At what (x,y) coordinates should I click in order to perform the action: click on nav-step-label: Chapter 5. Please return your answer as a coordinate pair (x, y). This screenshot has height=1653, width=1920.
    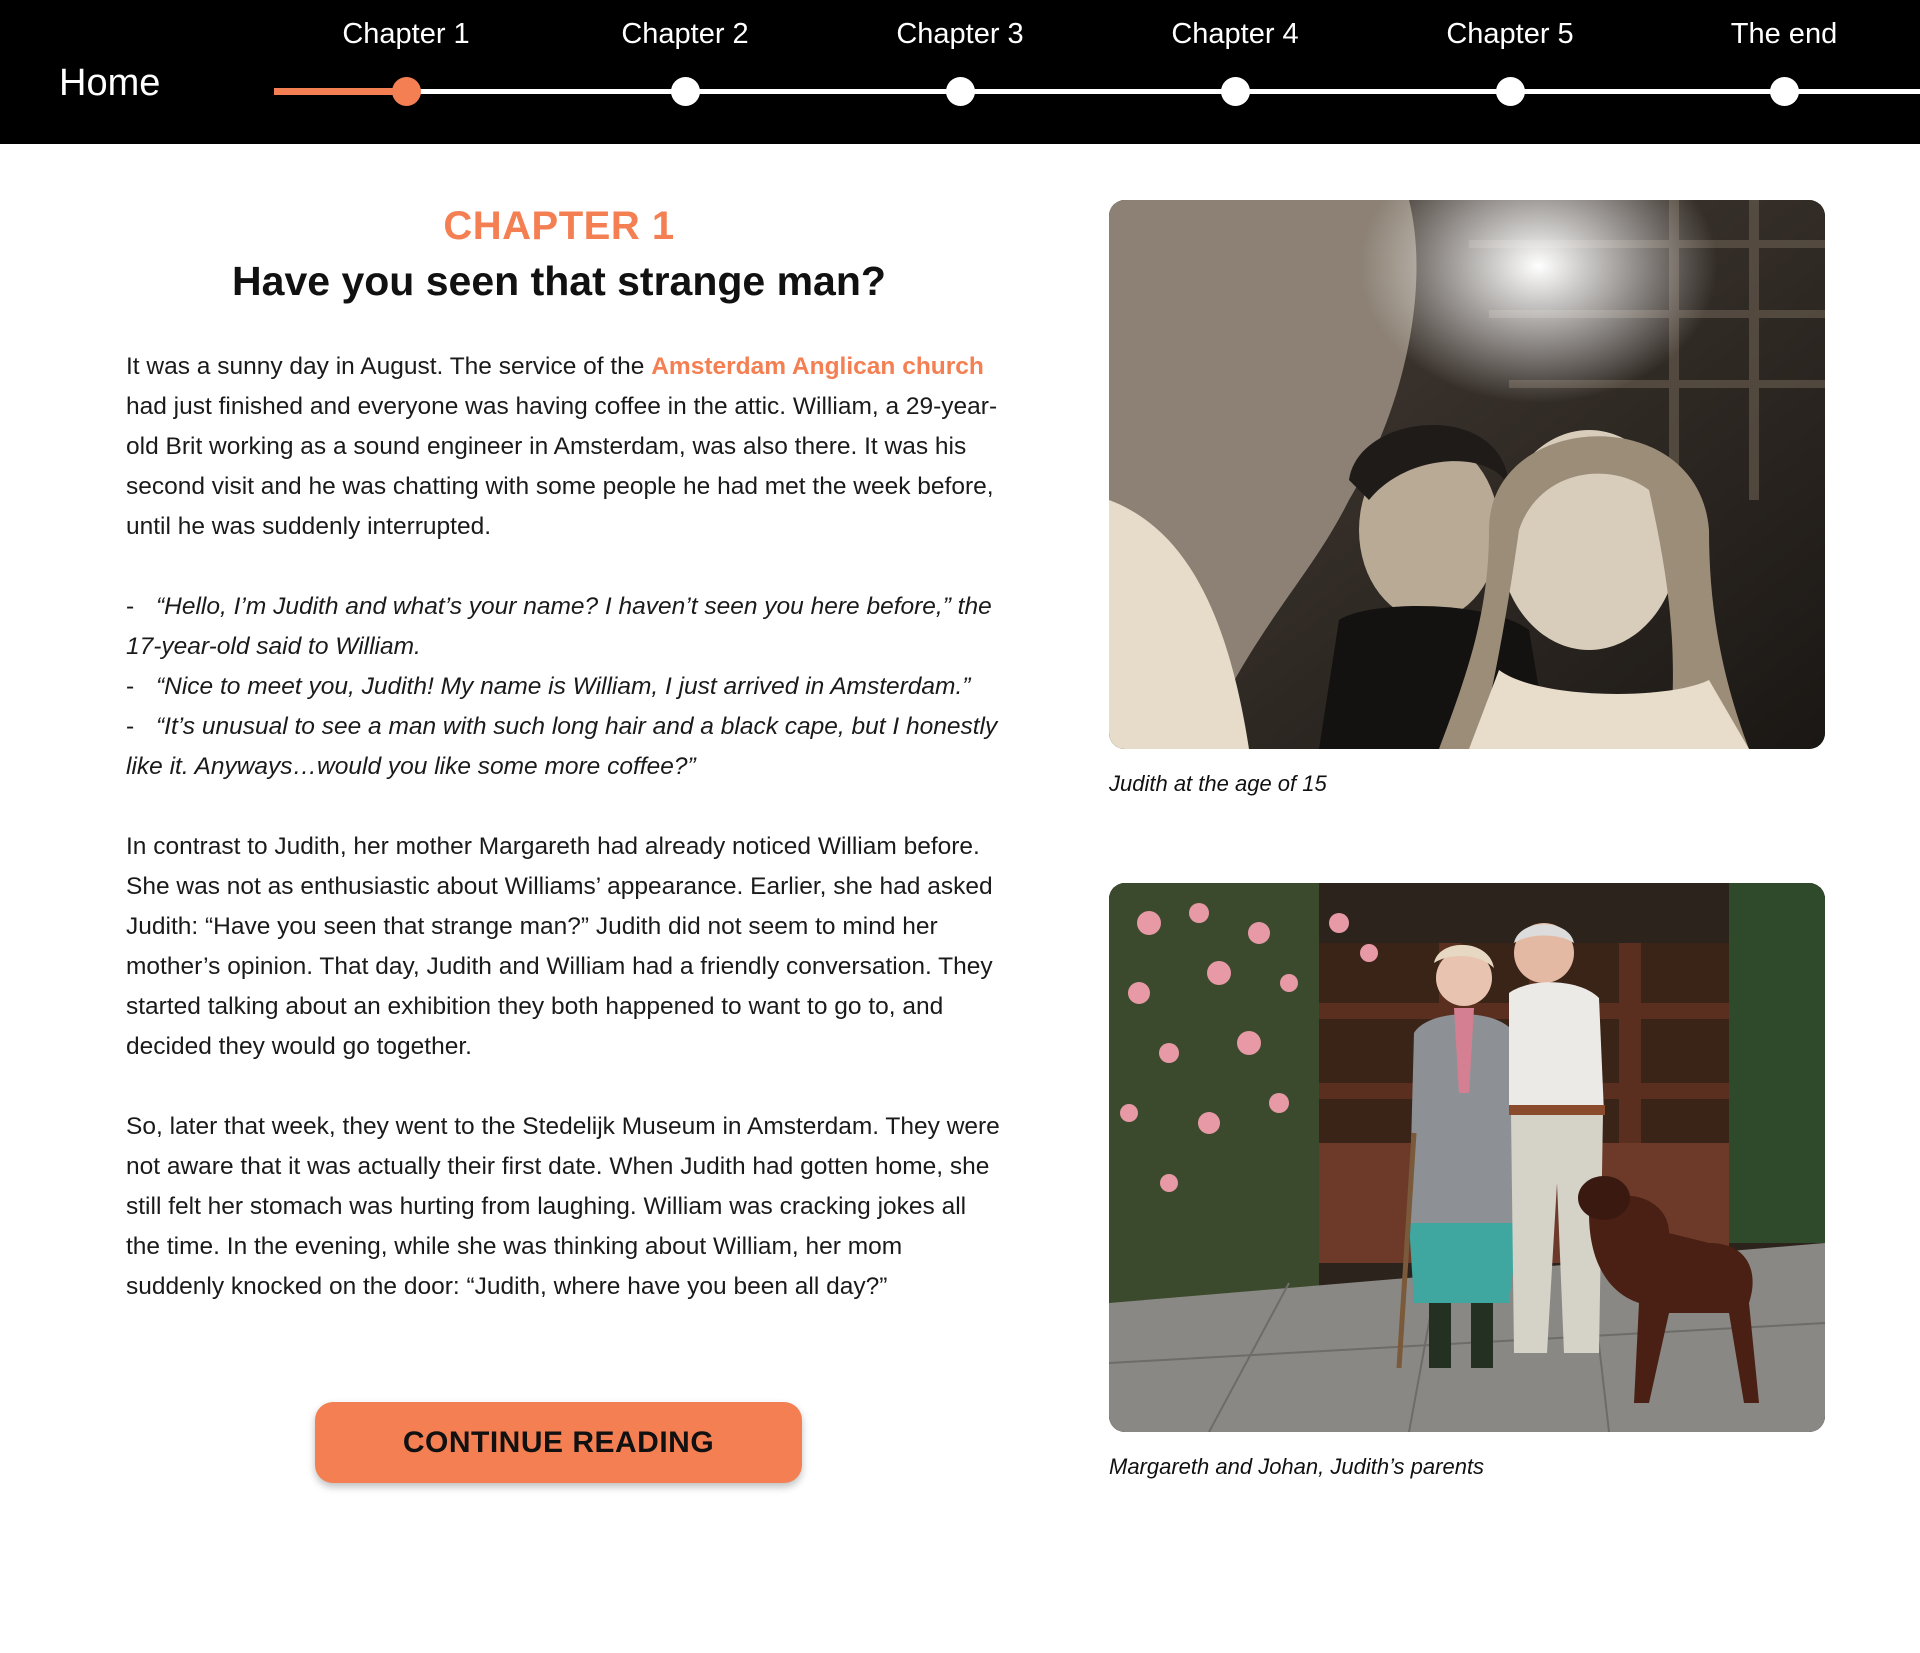
    Looking at the image, I should click on (1510, 34).